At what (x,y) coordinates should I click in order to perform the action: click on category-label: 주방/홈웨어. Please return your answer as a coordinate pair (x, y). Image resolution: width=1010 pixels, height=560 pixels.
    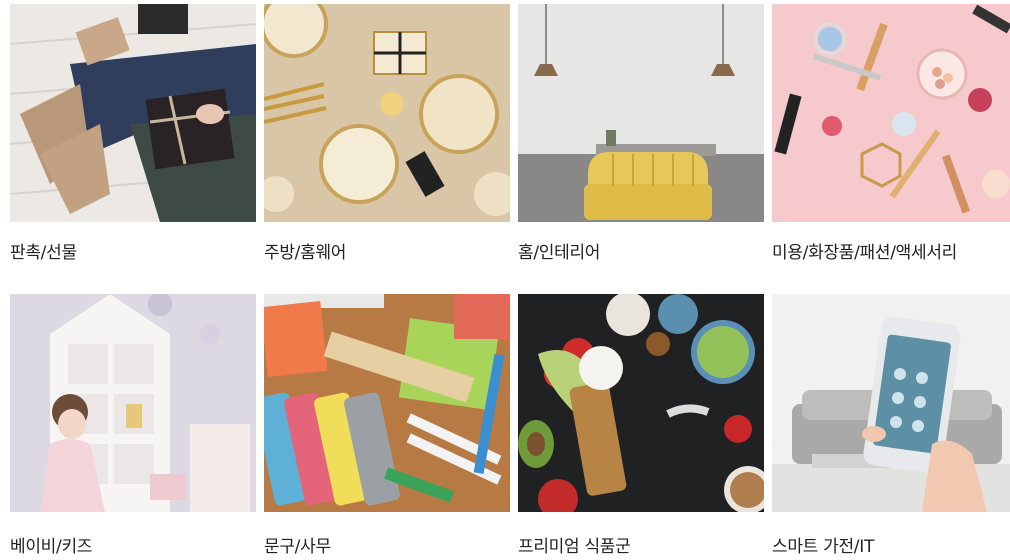
    Looking at the image, I should click on (305, 250).